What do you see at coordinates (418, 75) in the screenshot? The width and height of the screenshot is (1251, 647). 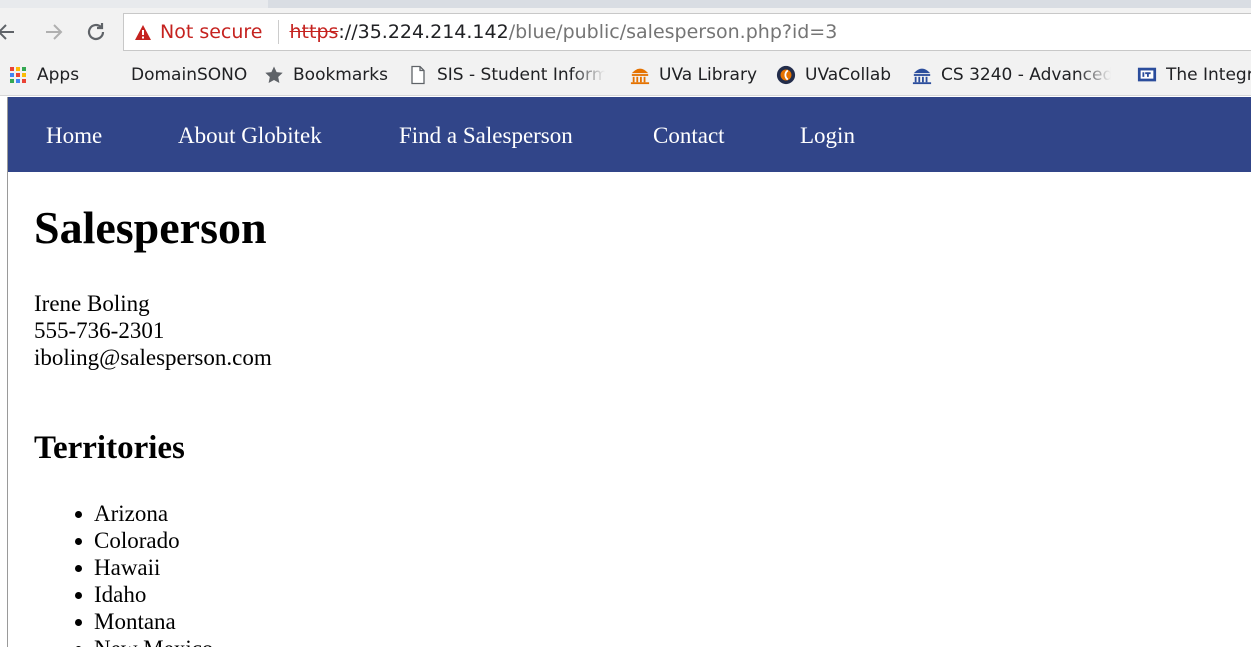 I see `page-icon` at bounding box center [418, 75].